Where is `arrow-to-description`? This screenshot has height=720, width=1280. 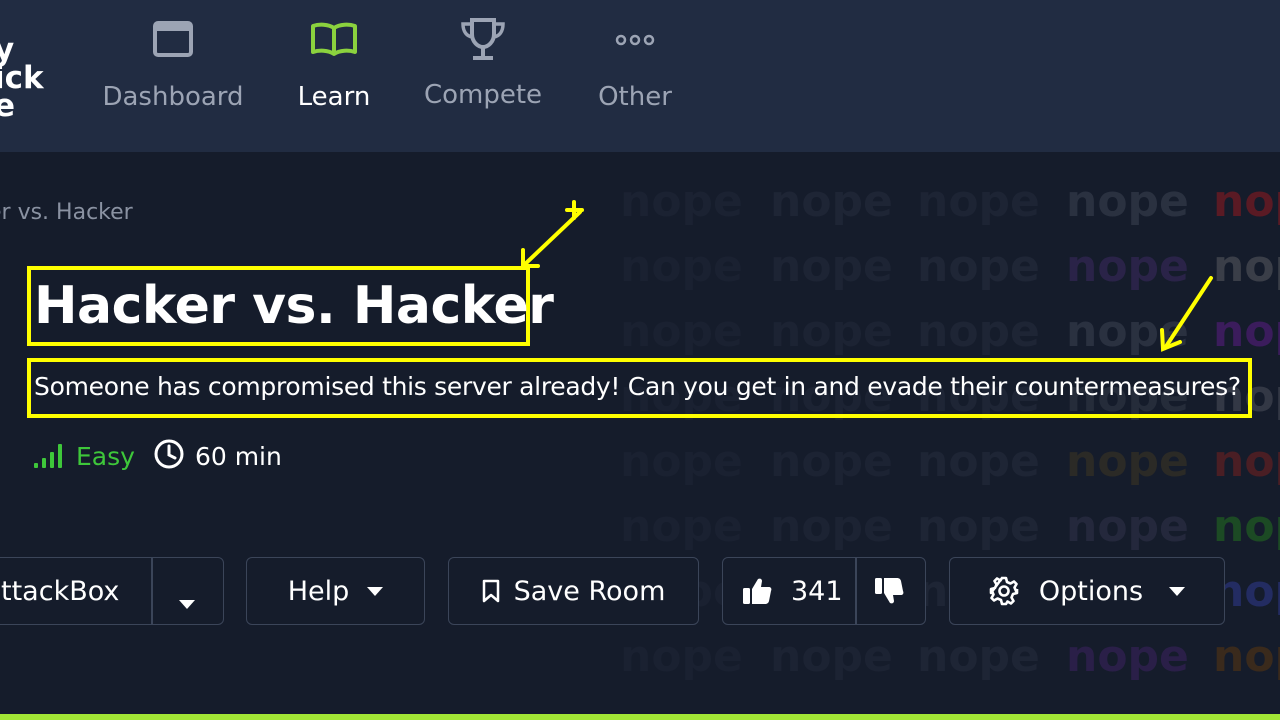
arrow-to-description is located at coordinates (1186, 314).